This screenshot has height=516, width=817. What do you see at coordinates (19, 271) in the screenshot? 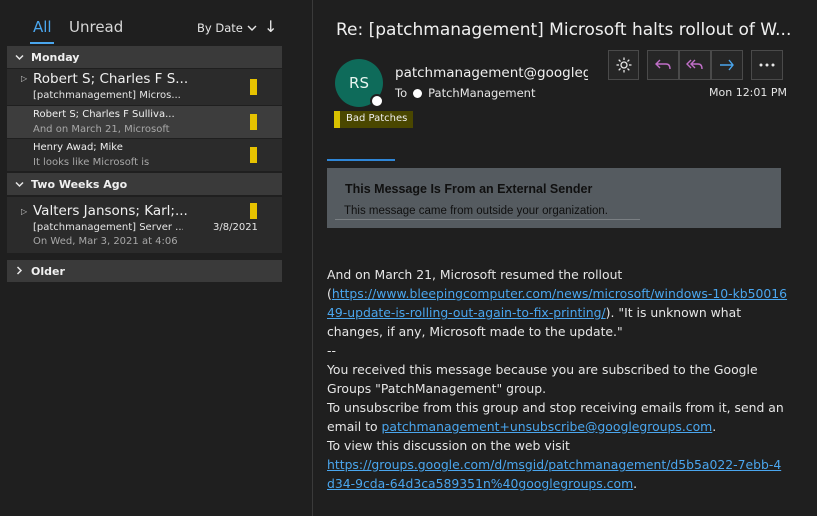
I see `chevron-right-icon` at bounding box center [19, 271].